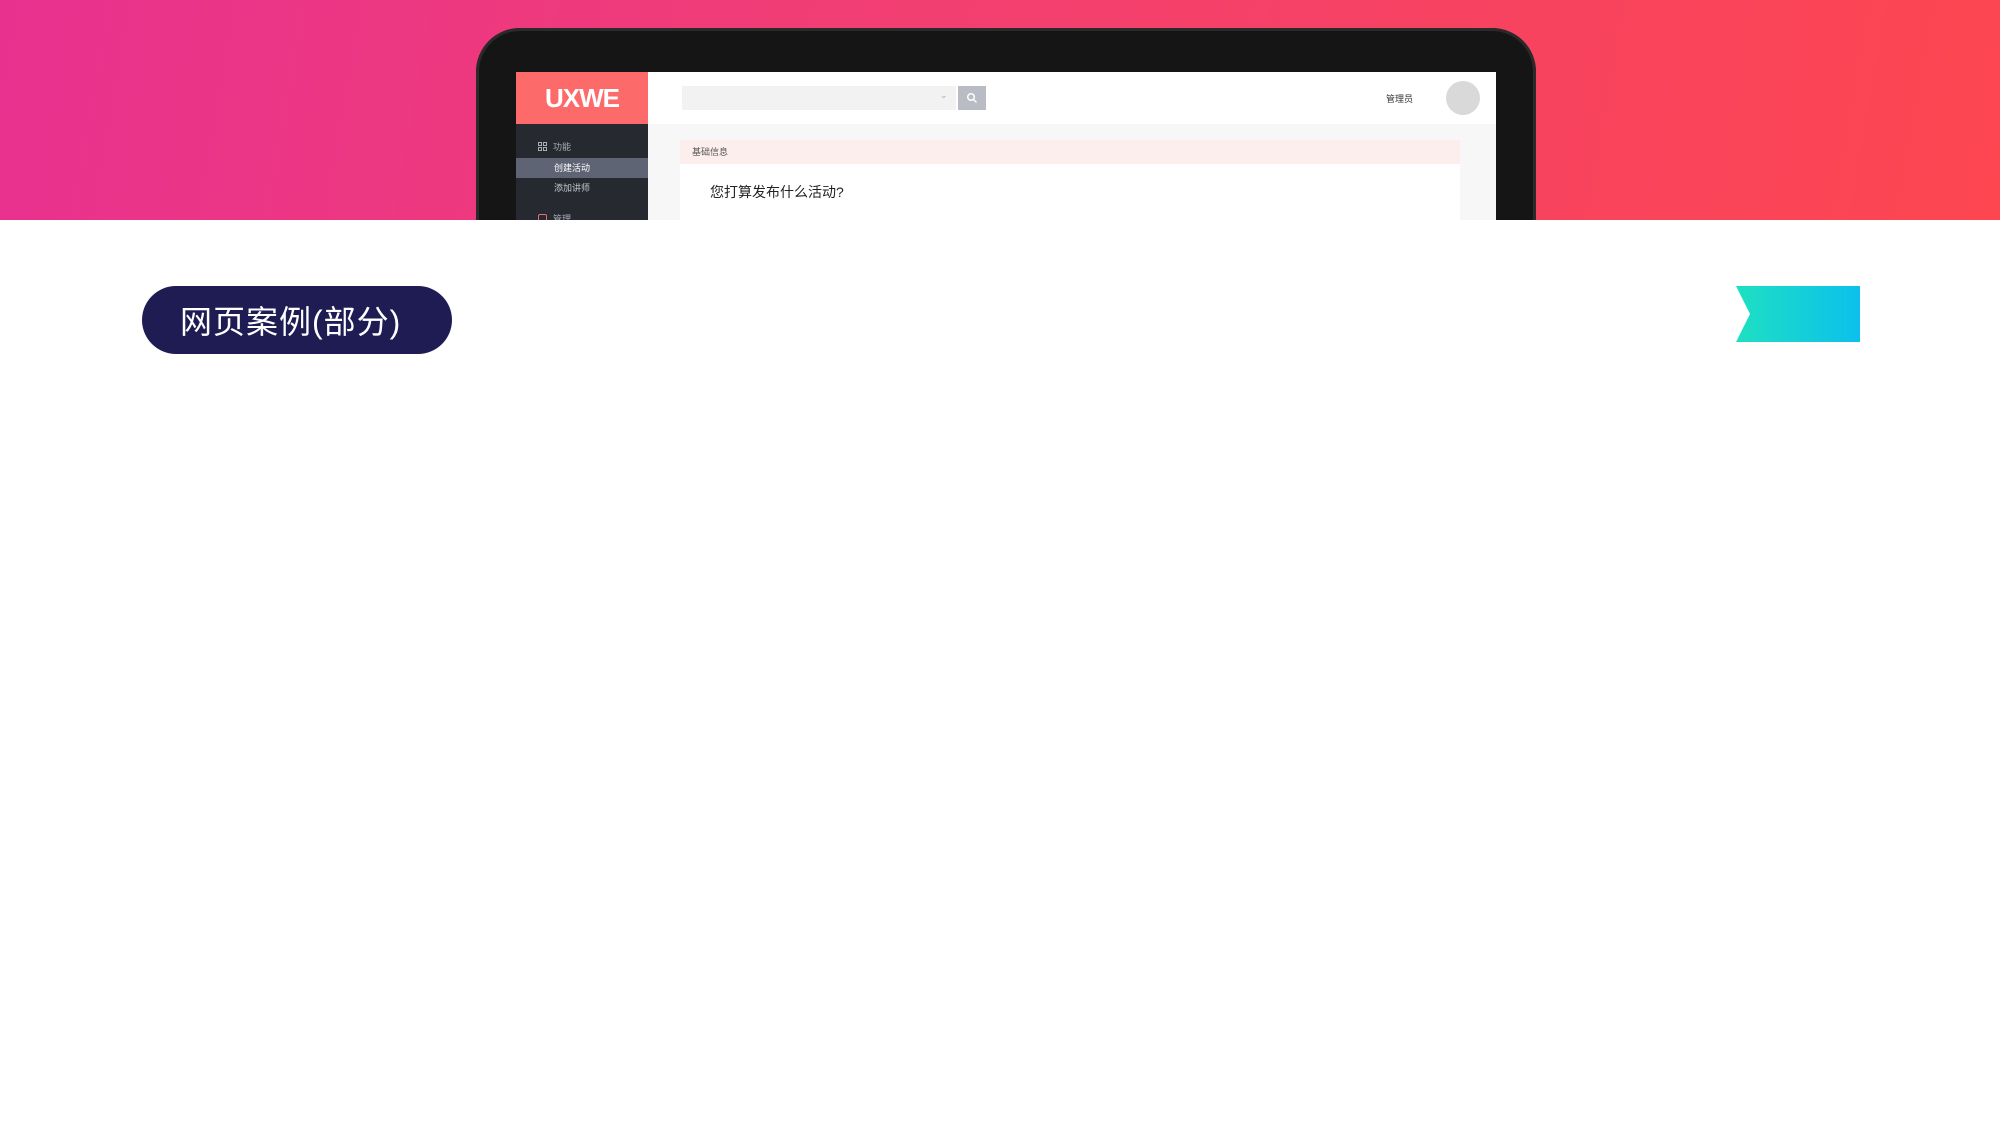 This screenshot has height=1128, width=2000. I want to click on search-button, so click(972, 98).